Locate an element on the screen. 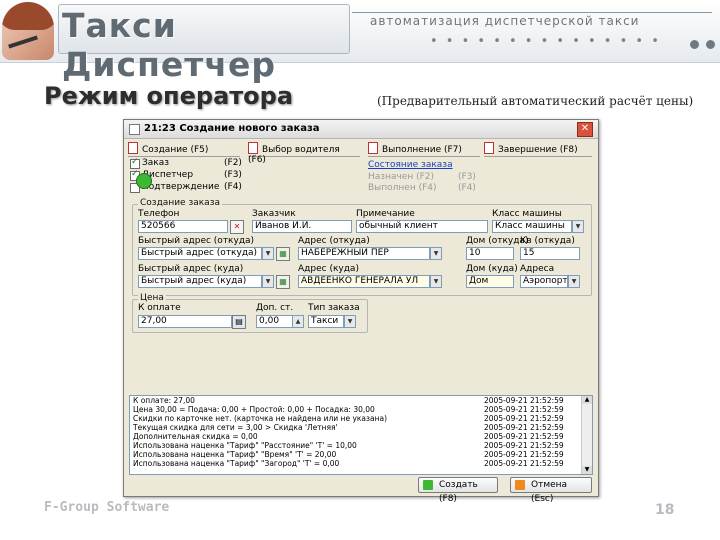 The height and width of the screenshot is (540, 720). step-confirm-key: (F4) is located at coordinates (233, 187).